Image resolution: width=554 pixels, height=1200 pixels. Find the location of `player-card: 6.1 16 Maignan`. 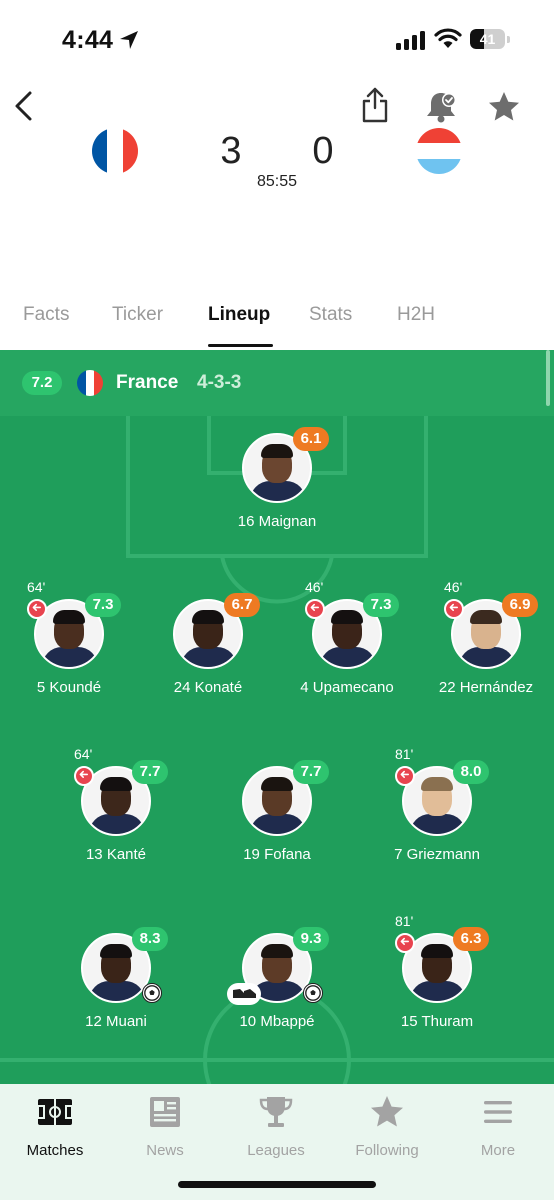

player-card: 6.1 16 Maignan is located at coordinates (277, 485).